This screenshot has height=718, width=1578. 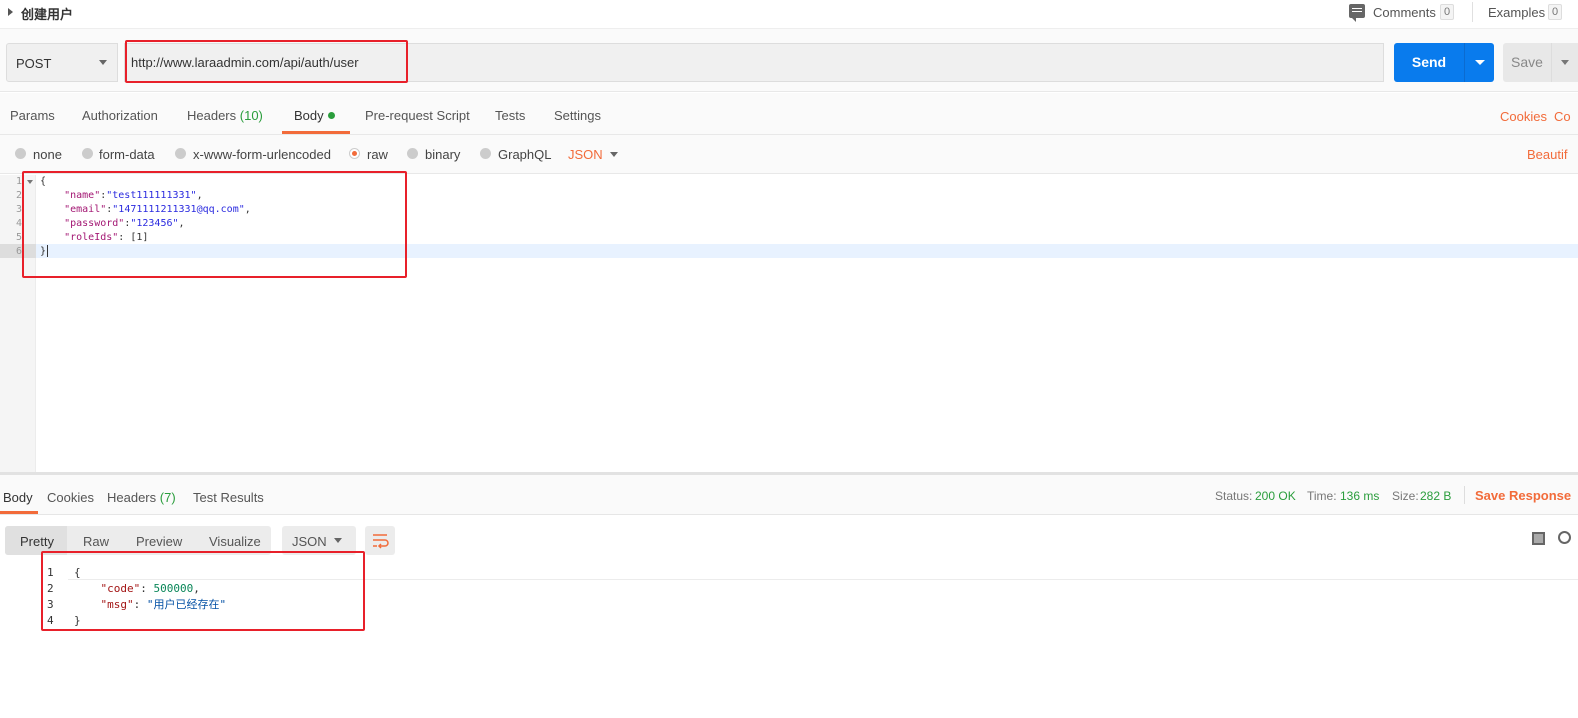 What do you see at coordinates (214, 224) in the screenshot?
I see `annotation-box-request-body` at bounding box center [214, 224].